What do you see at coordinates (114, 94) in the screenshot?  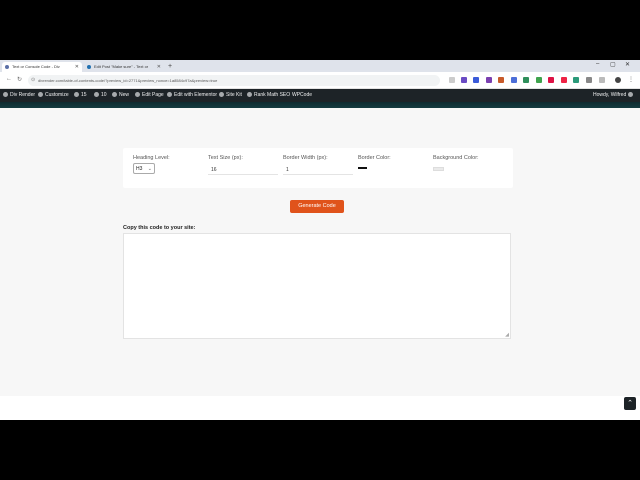 I see `plus-icon` at bounding box center [114, 94].